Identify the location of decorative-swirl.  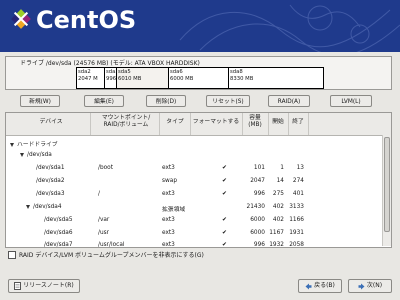
(289, 28).